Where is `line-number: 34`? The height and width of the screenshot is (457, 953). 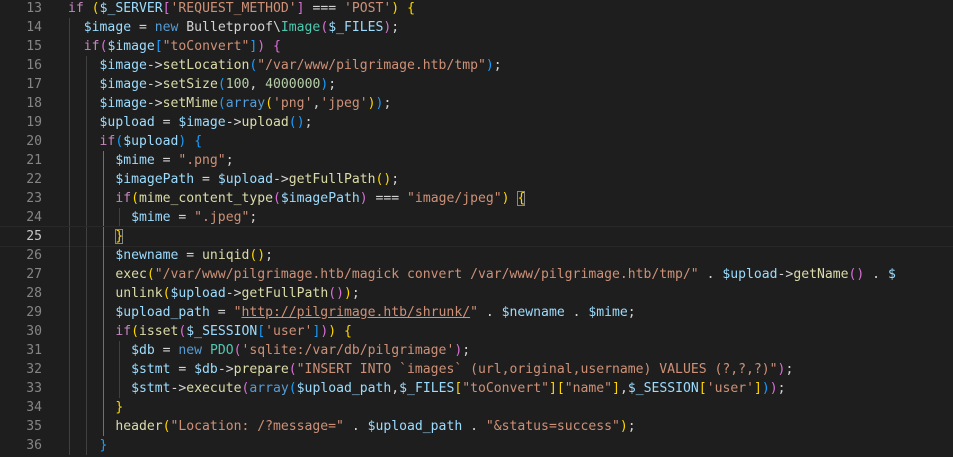 line-number: 34 is located at coordinates (34, 407).